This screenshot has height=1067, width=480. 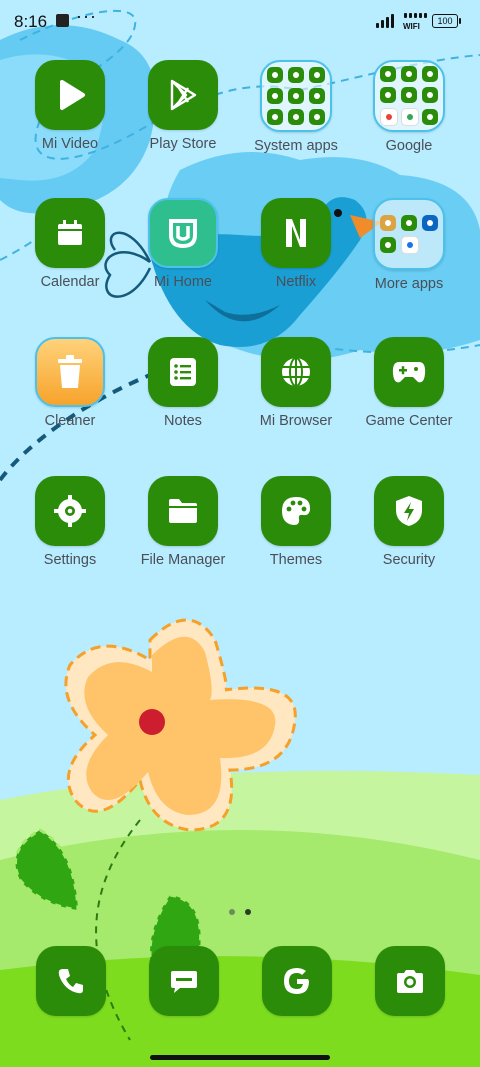 I want to click on more-notifications-icon: ···, so click(x=86, y=16).